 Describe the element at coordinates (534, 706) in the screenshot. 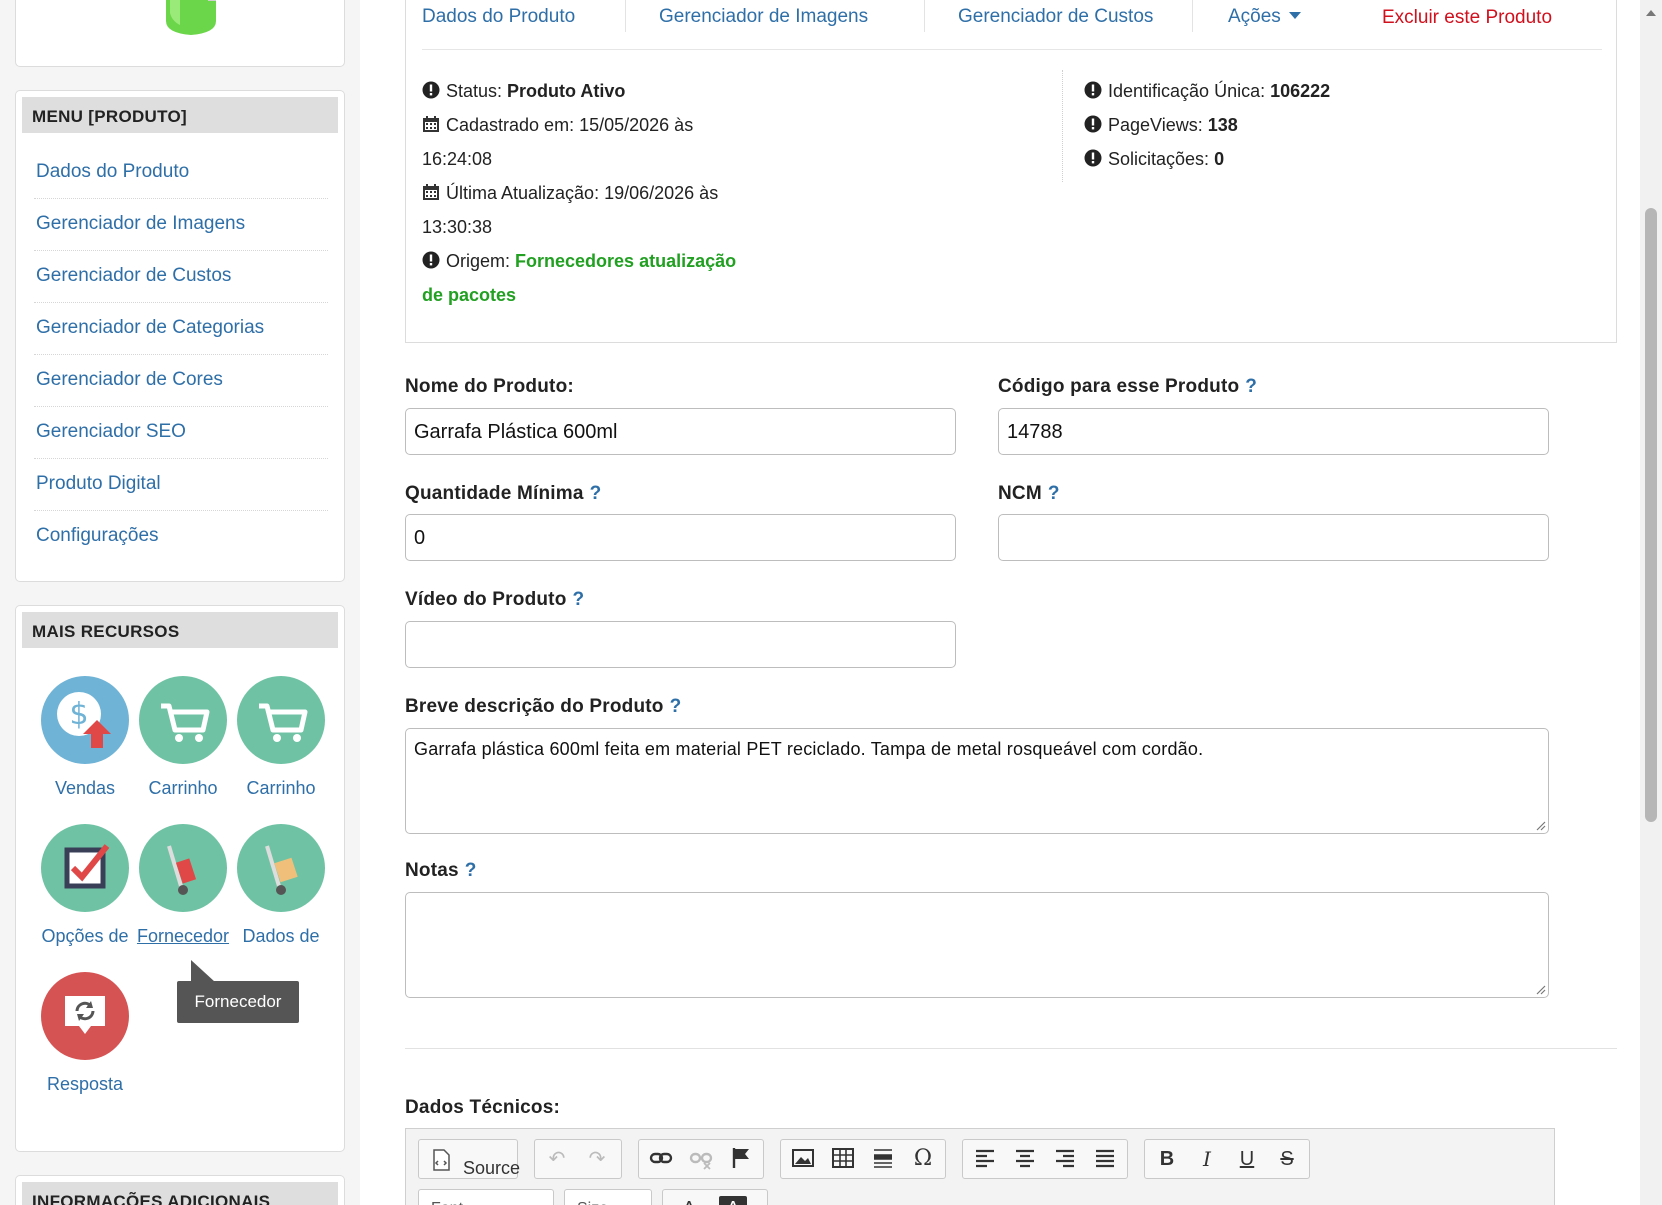

I see `short-description-label-text: Breve descrição do Produto` at that location.